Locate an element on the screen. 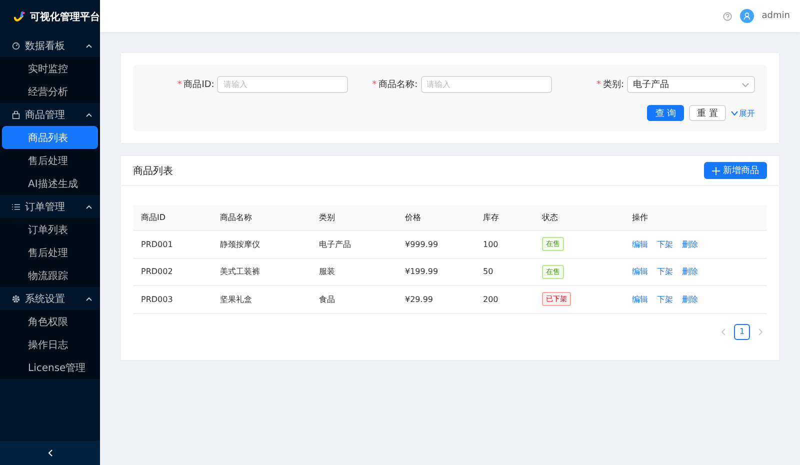  column-header: 商品名称 is located at coordinates (236, 217).